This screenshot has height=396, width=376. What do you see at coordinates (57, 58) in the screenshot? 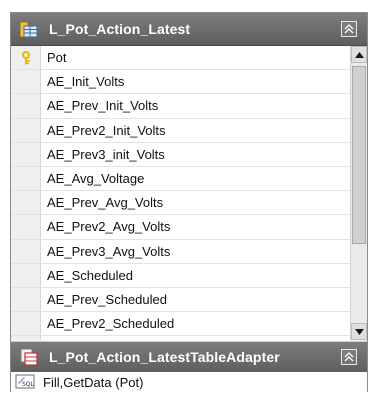
I see `column-name: Pot` at bounding box center [57, 58].